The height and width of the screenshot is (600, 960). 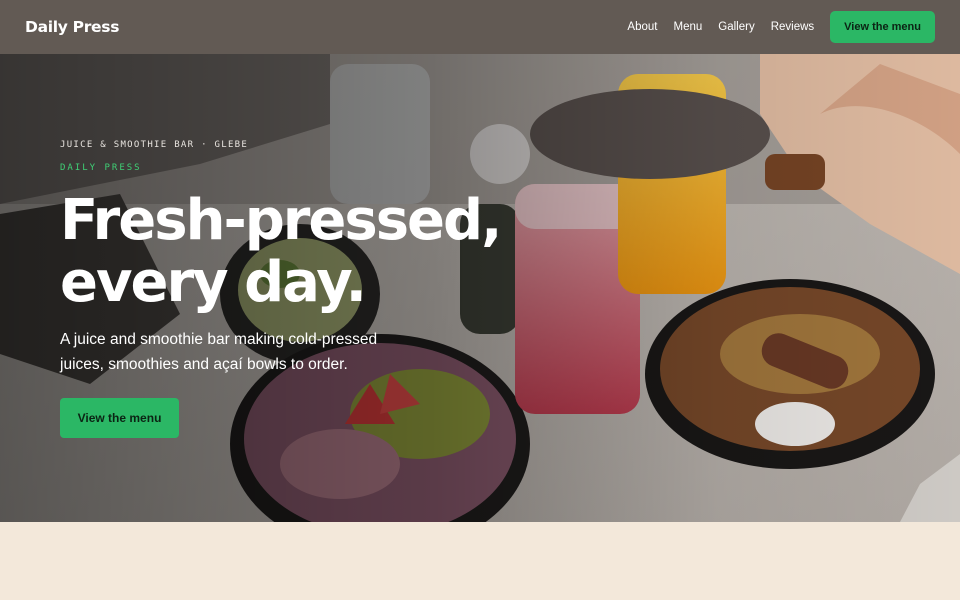 I want to click on header-view-menu-button: View the menu, so click(x=882, y=27).